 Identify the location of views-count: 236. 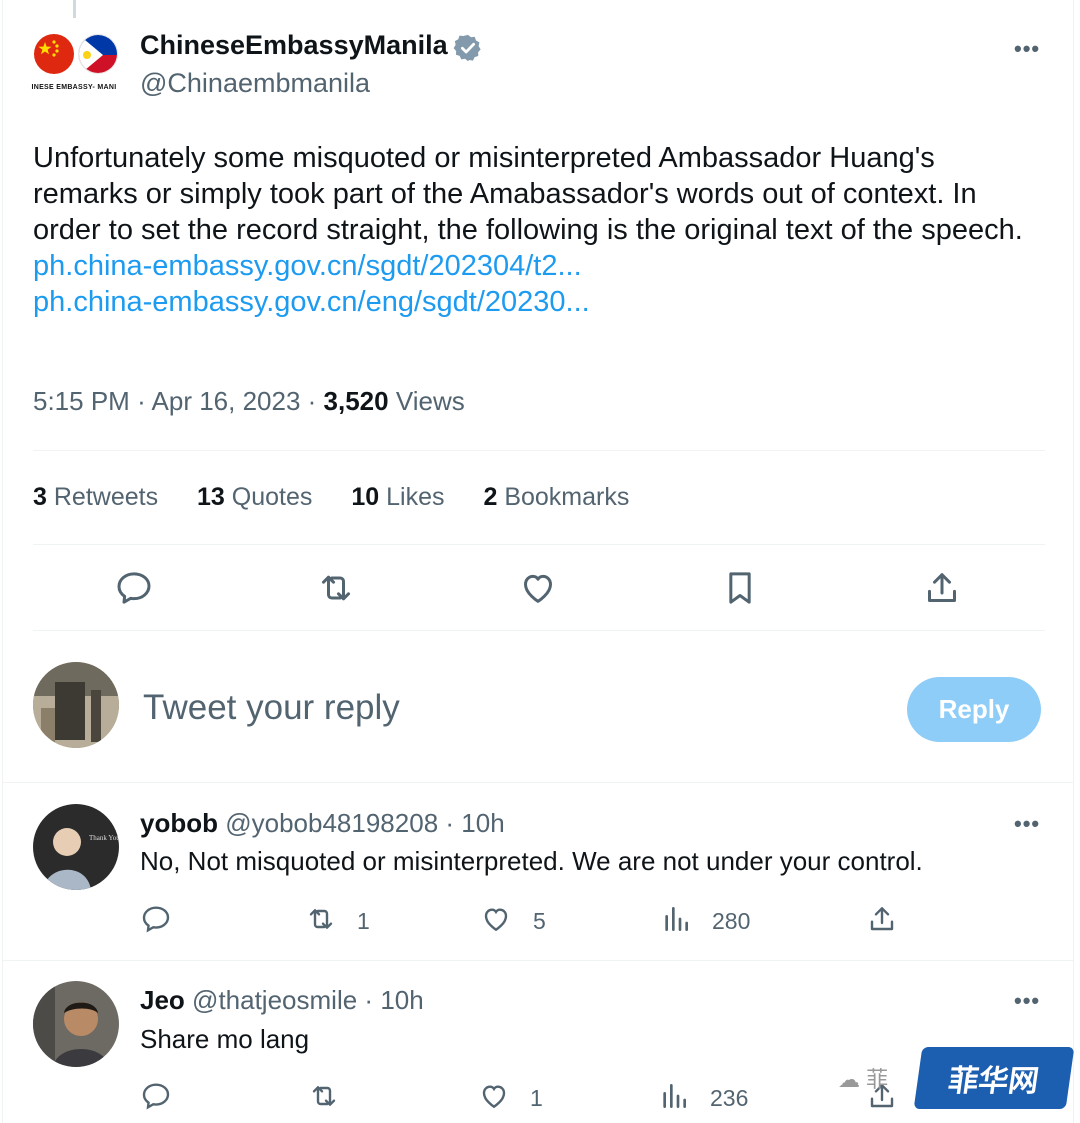
(729, 1098).